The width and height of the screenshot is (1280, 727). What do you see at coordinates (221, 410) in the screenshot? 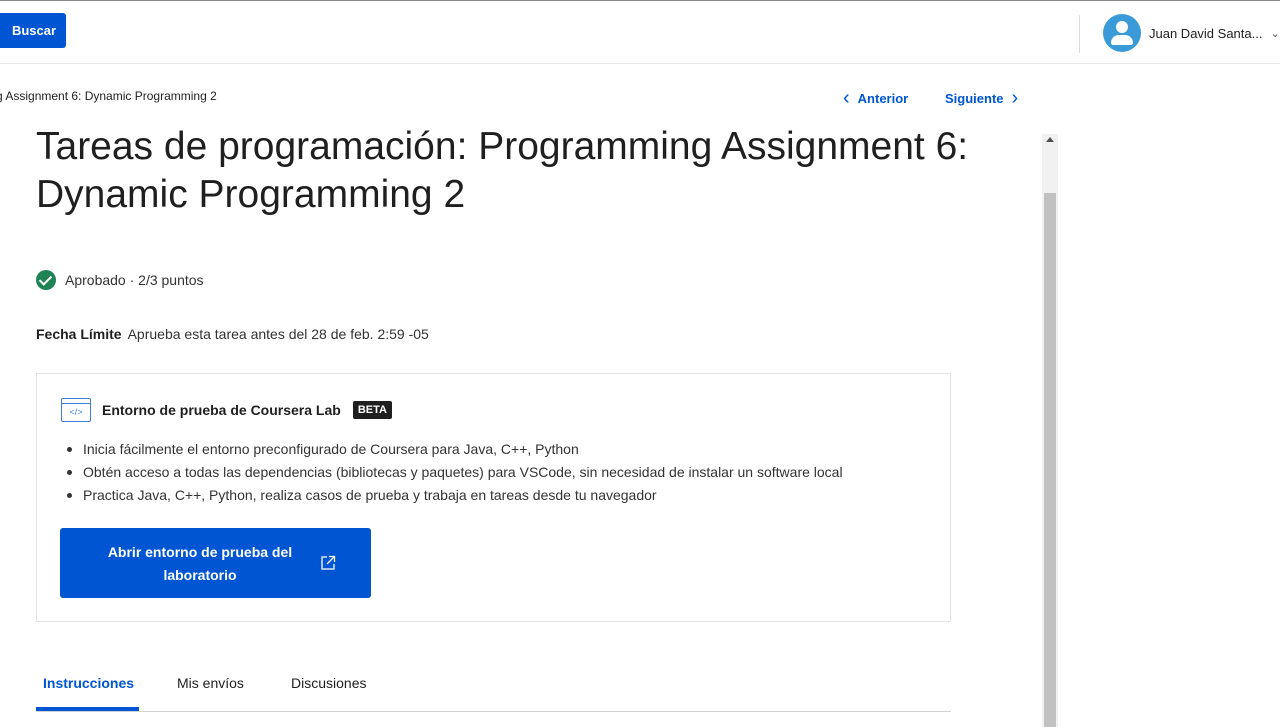
I see `lab-title: Entorno de prueba de Coursera Lab` at bounding box center [221, 410].